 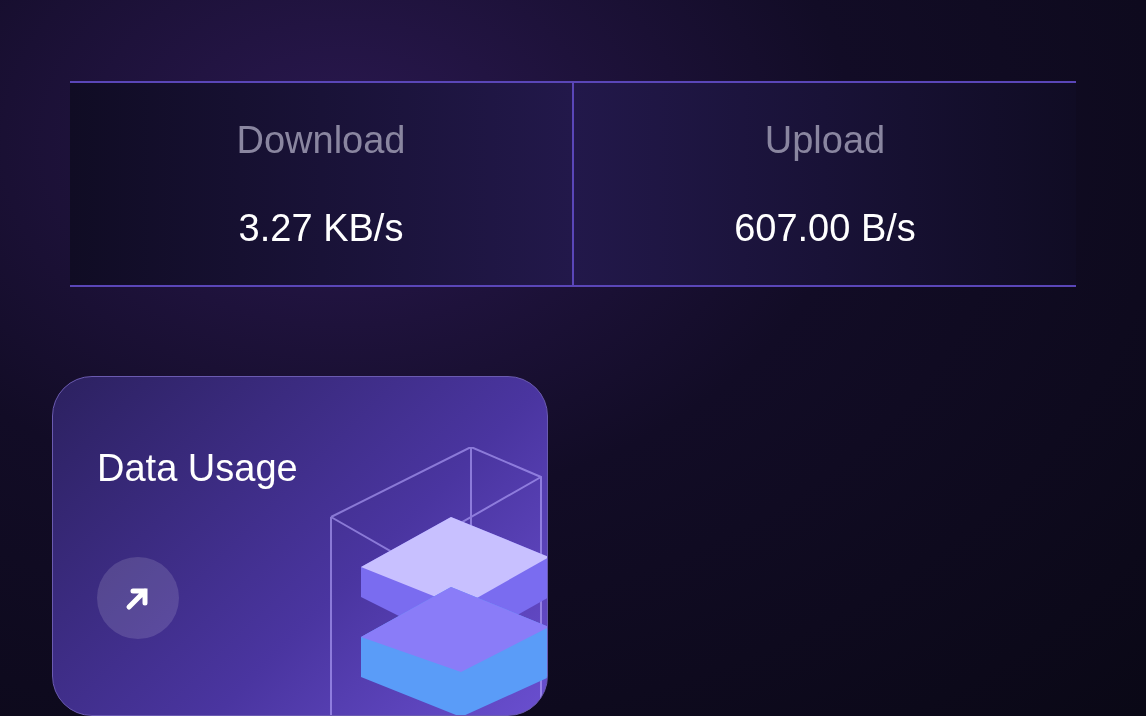 I want to click on stat-label: Upload, so click(x=825, y=140).